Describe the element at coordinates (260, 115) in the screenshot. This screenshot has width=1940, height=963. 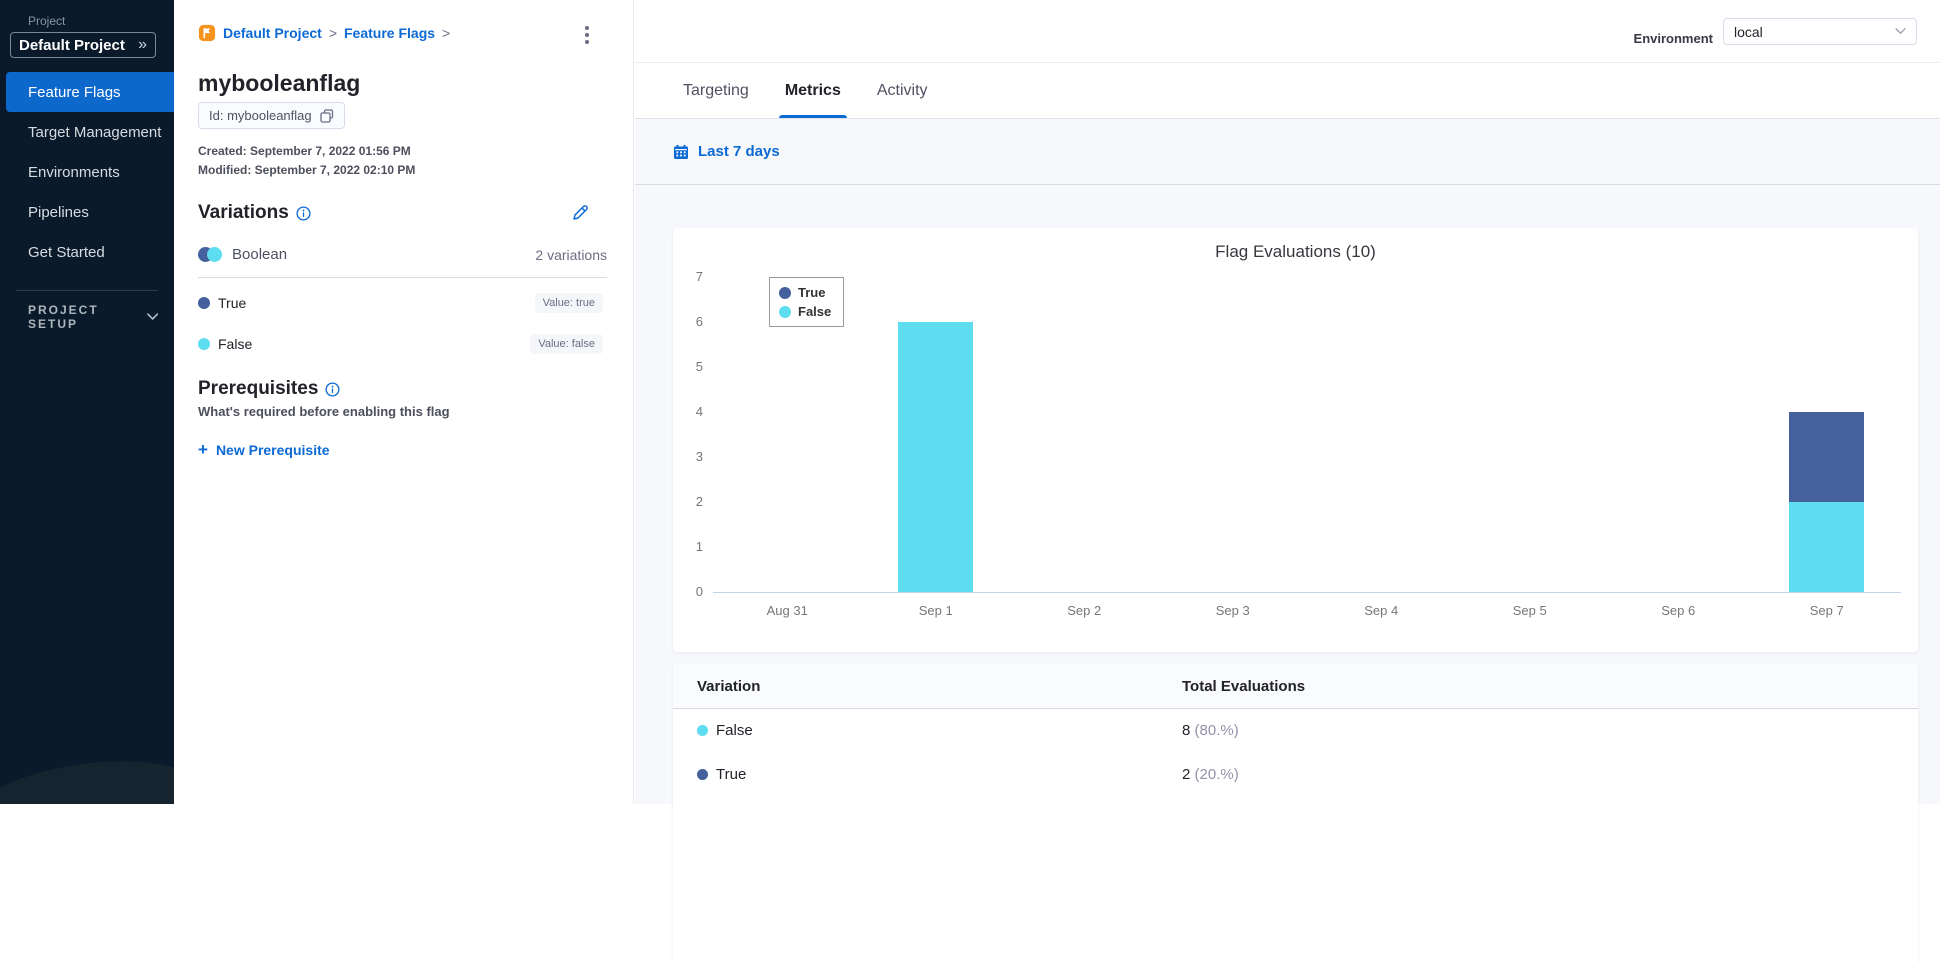
I see `flag-id-text: Id: mybooleanflag` at that location.